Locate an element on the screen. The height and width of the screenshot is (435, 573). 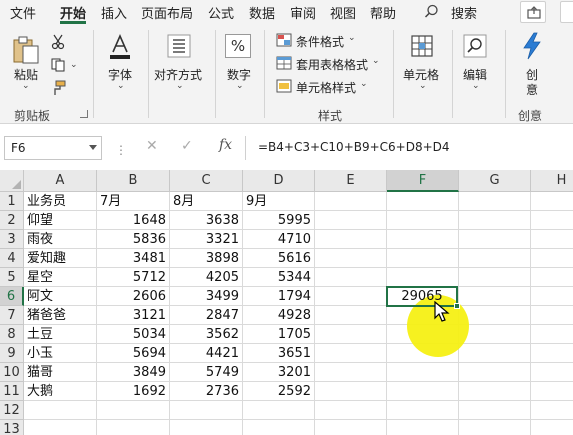
cell-E1 is located at coordinates (351, 201).